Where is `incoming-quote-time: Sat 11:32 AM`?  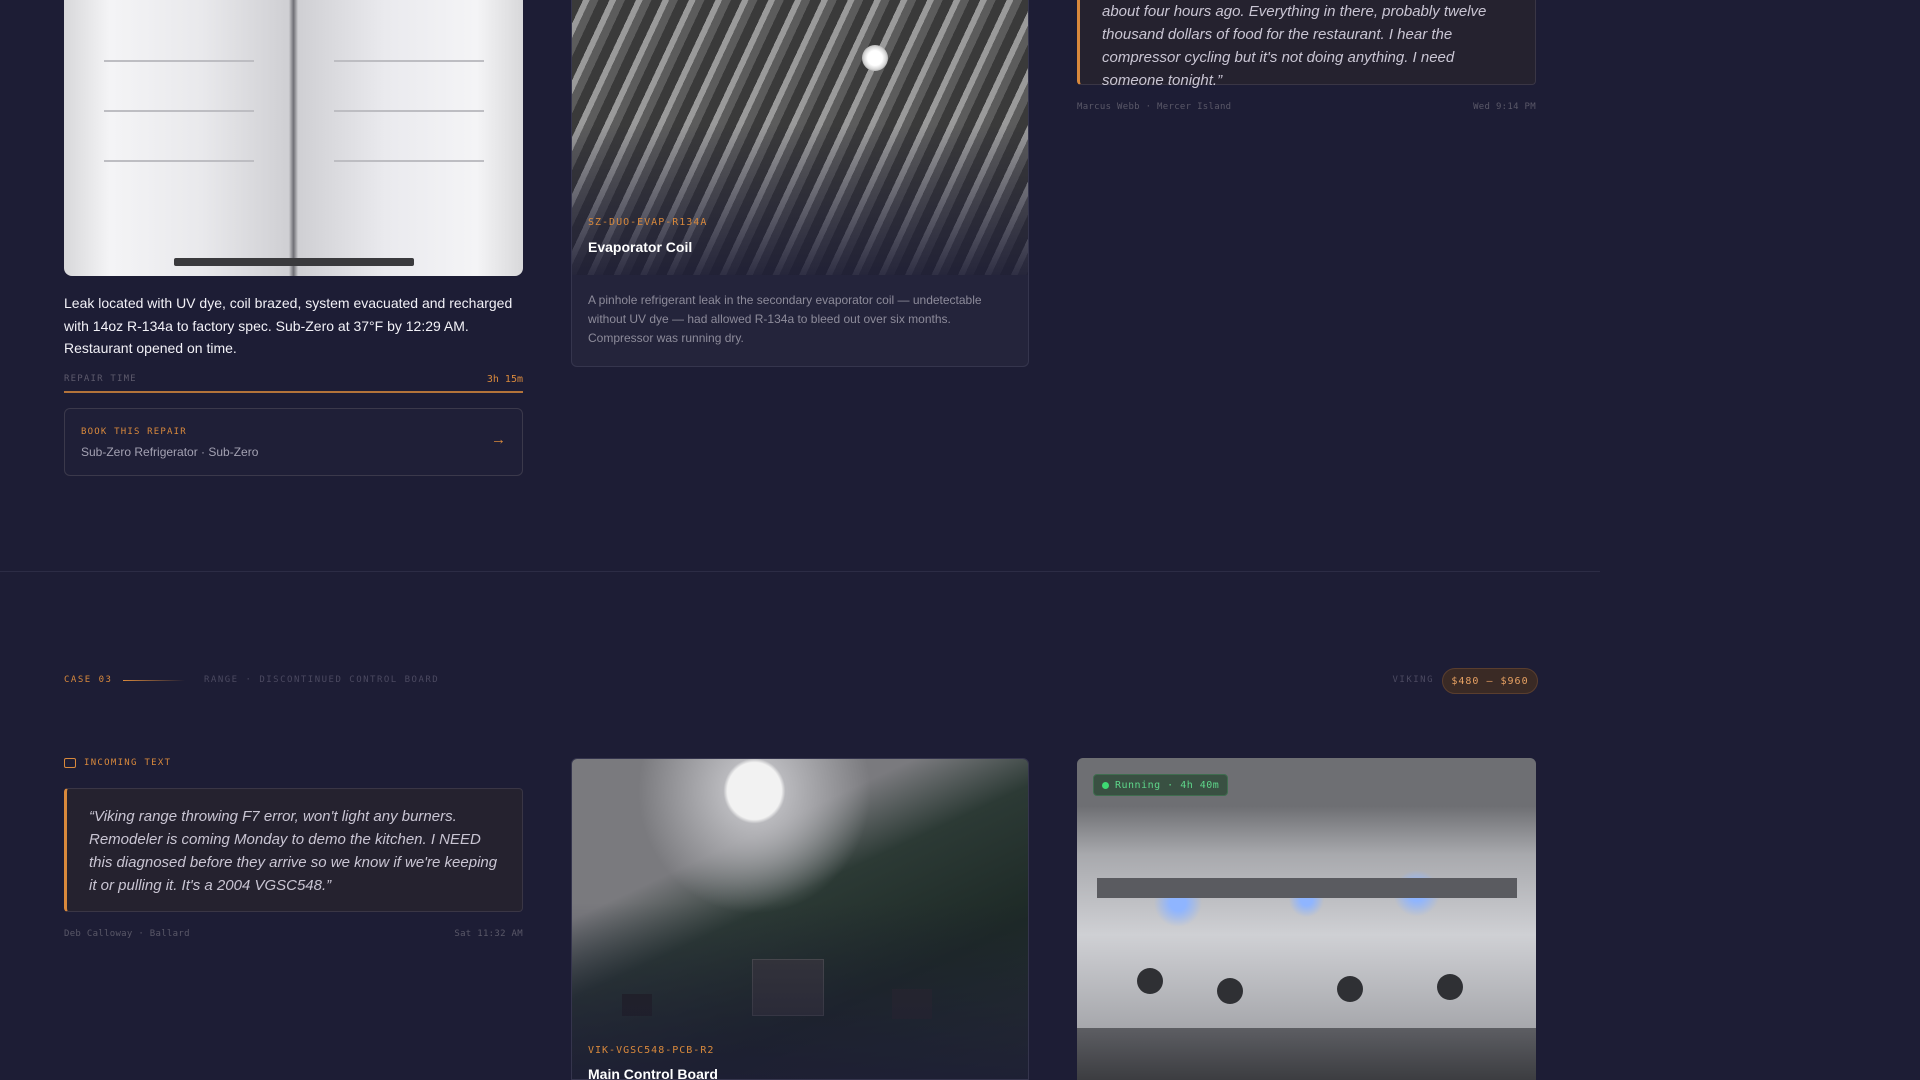 incoming-quote-time: Sat 11:32 AM is located at coordinates (488, 934).